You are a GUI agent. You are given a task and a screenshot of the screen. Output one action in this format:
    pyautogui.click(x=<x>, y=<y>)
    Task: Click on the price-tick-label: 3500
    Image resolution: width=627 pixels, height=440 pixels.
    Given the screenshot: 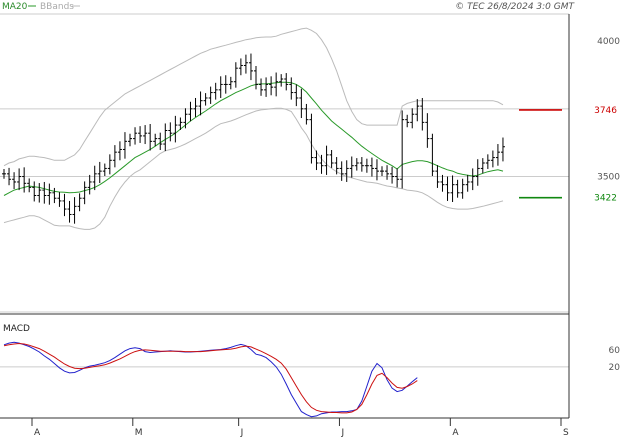 What is the action you would take?
    pyautogui.click(x=608, y=178)
    